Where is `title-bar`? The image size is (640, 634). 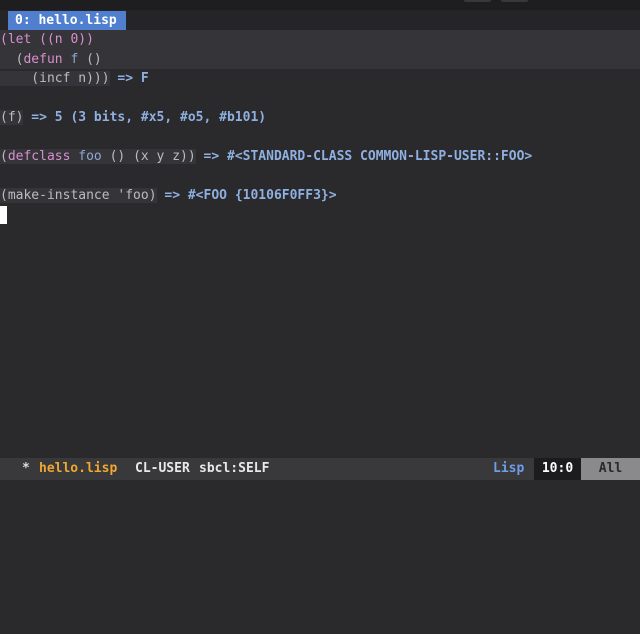
title-bar is located at coordinates (320, 5).